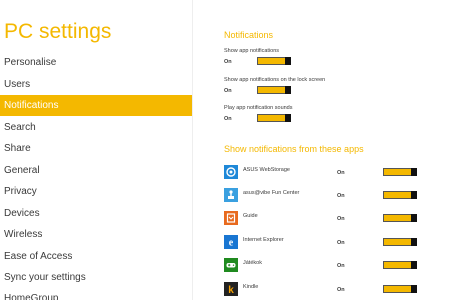 The width and height of the screenshot is (450, 300). What do you see at coordinates (228, 119) in the screenshot?
I see `setting-state-notification-sounds: On` at bounding box center [228, 119].